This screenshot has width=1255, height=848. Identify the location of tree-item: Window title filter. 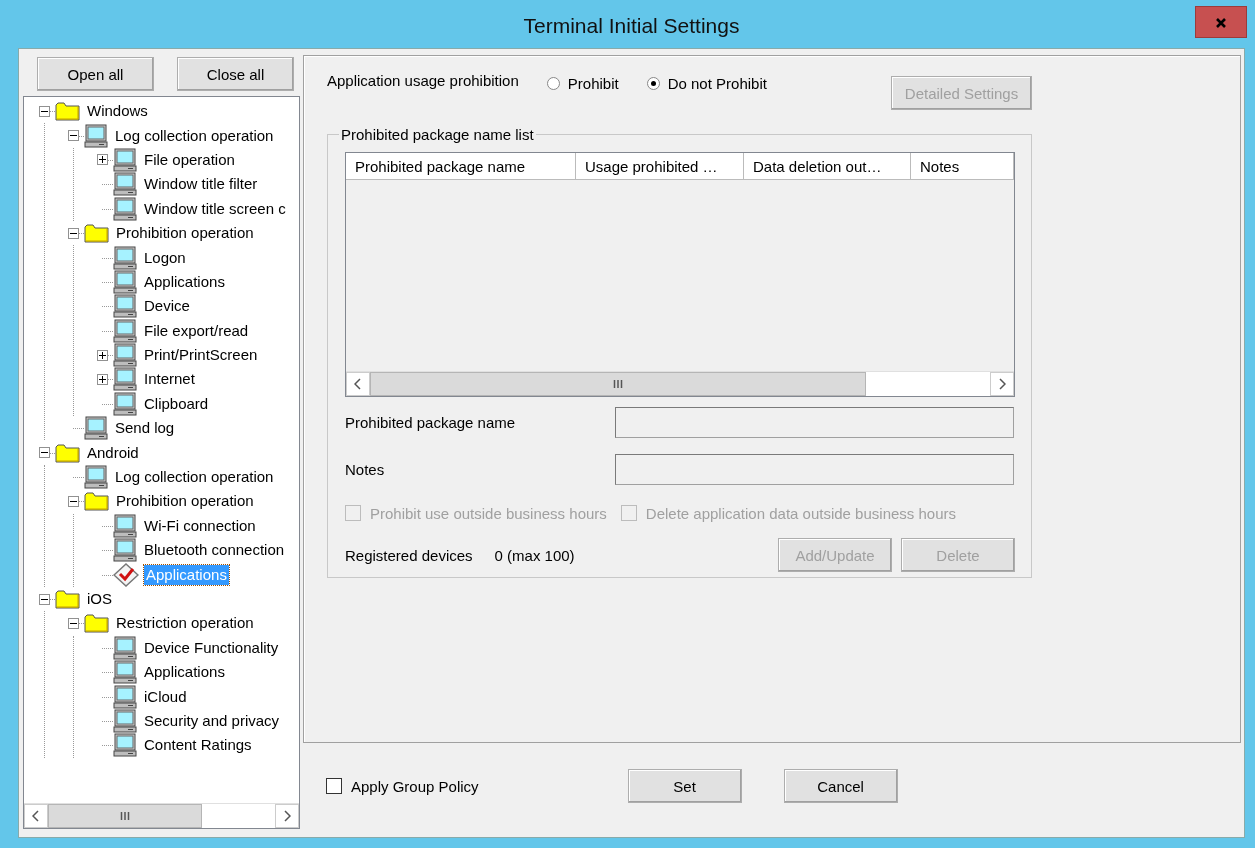
(201, 184).